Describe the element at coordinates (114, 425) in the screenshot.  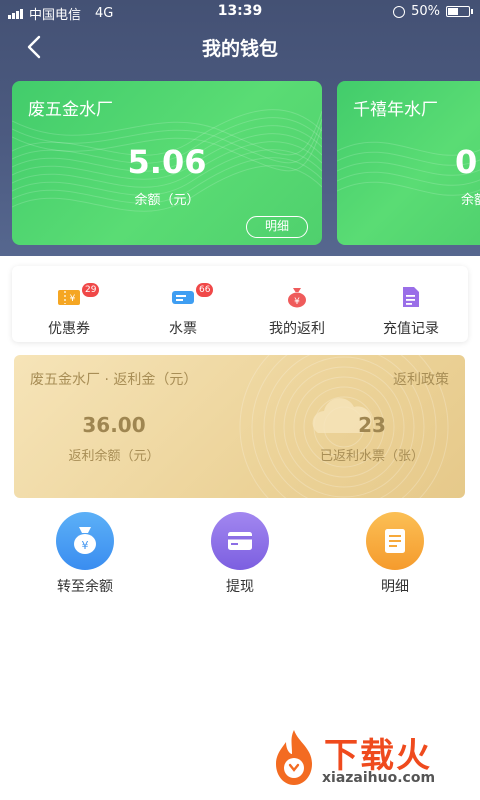
I see `rebate-balance-value: 36.00` at that location.